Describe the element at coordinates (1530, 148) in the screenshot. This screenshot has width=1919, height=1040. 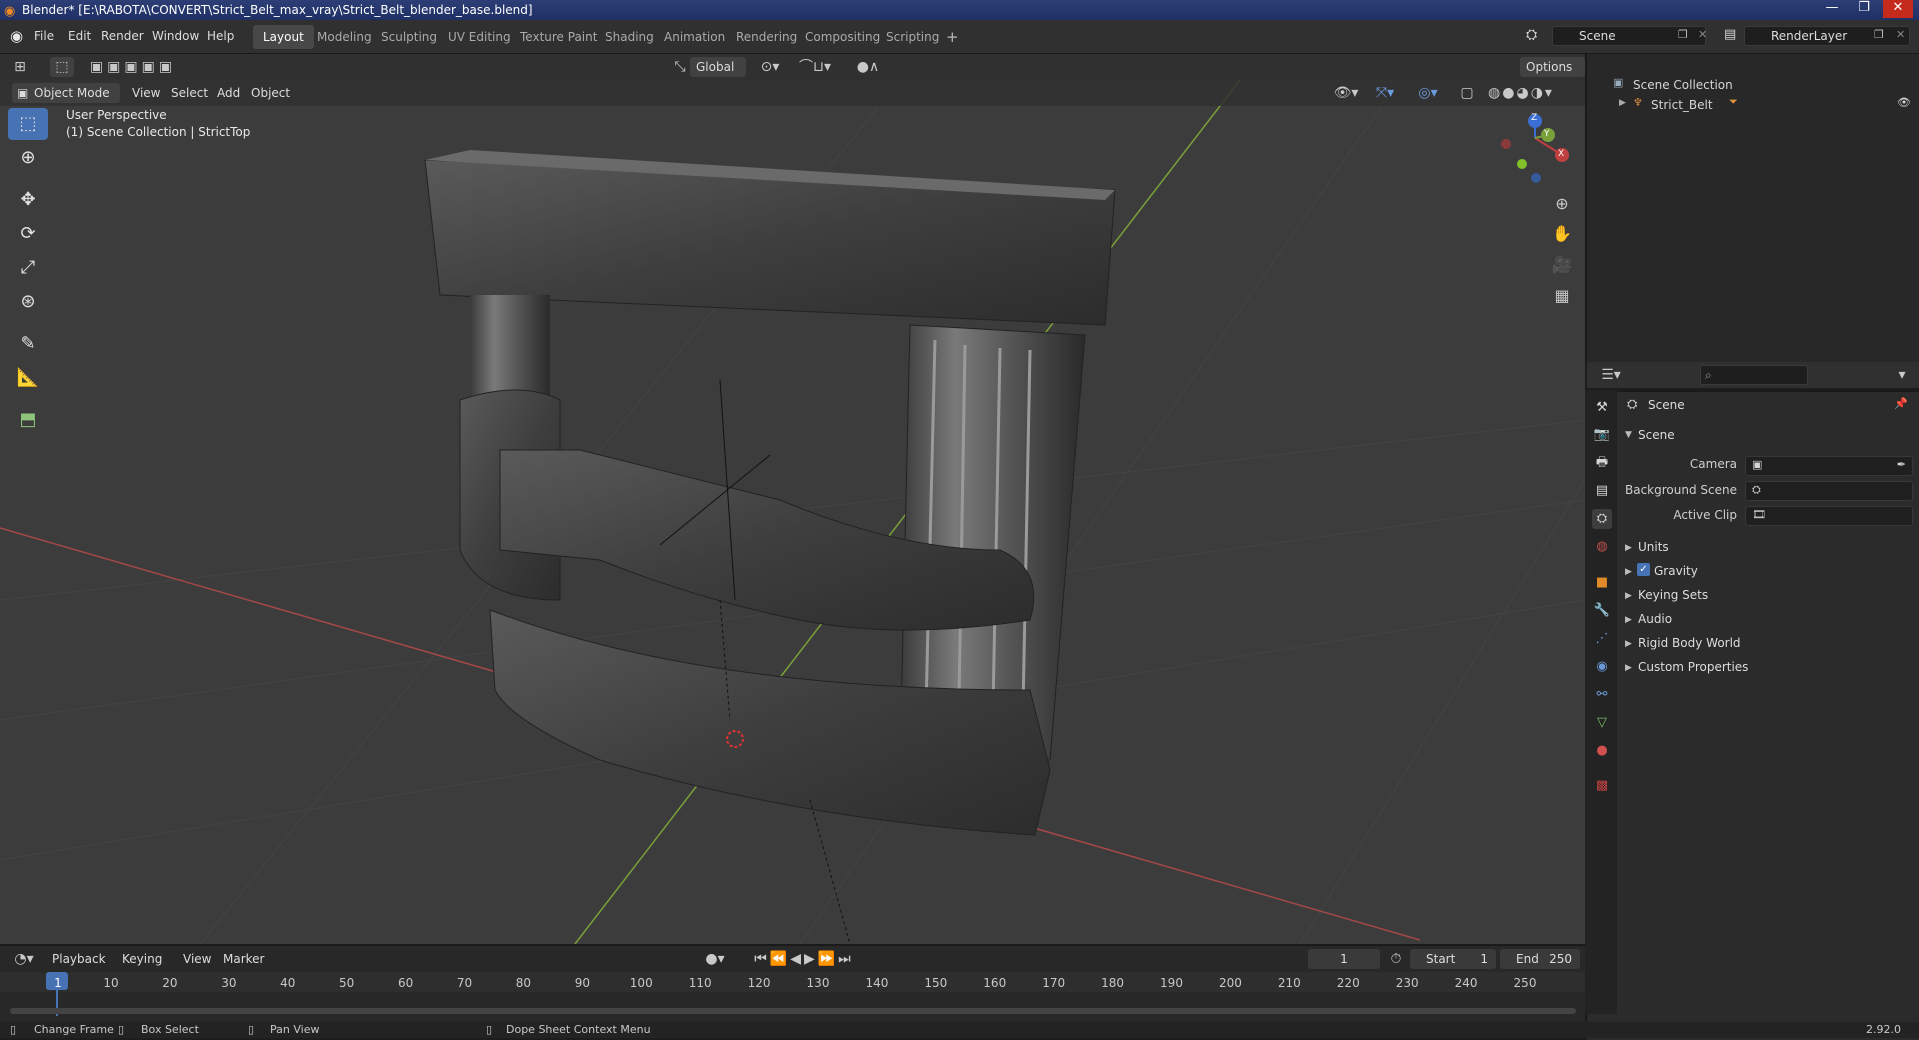
I see `navigation-gizmo: Z X Y` at that location.